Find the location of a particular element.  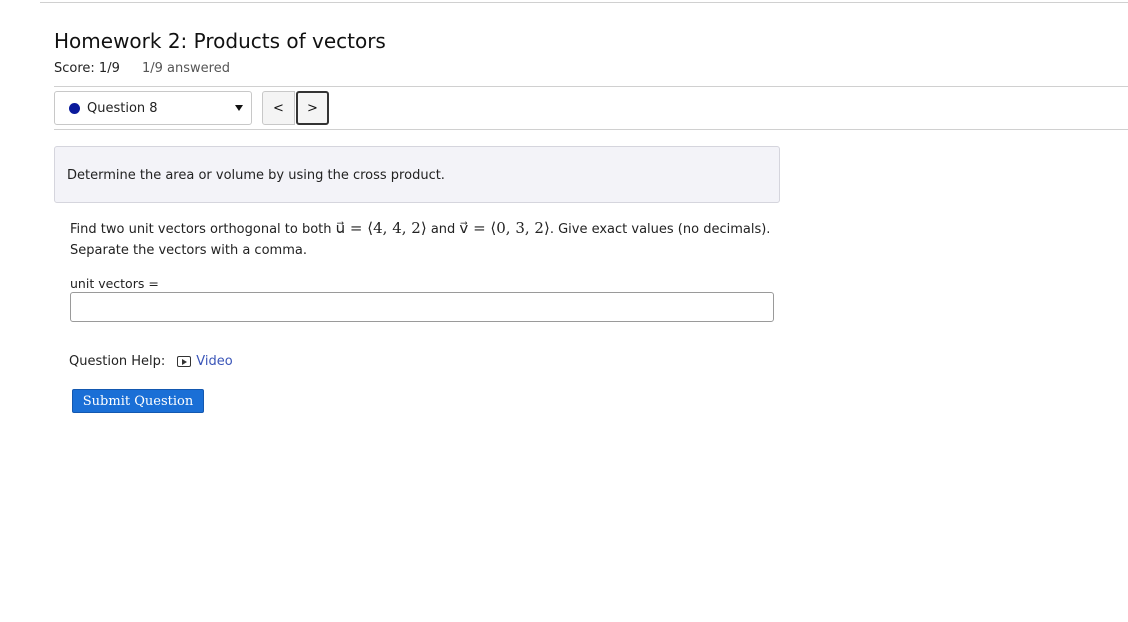

question-help: Question Help: Video is located at coordinates (151, 361).